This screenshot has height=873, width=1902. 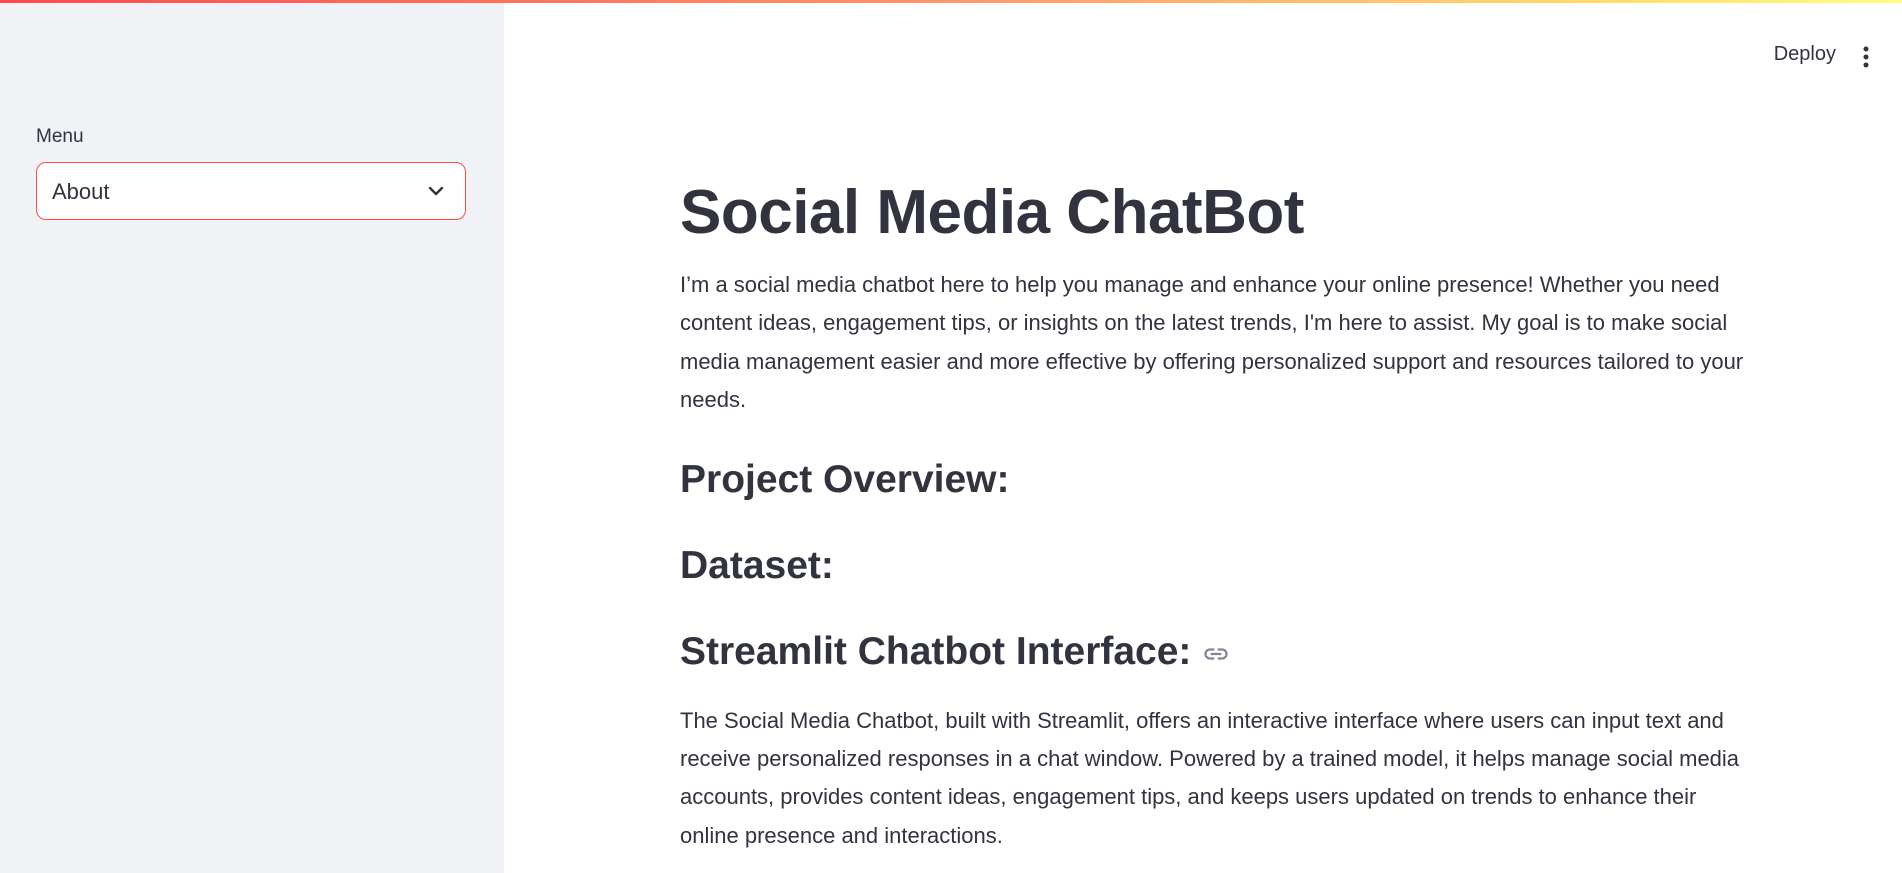 I want to click on heading-dataset-text: Dataset:, so click(x=757, y=565).